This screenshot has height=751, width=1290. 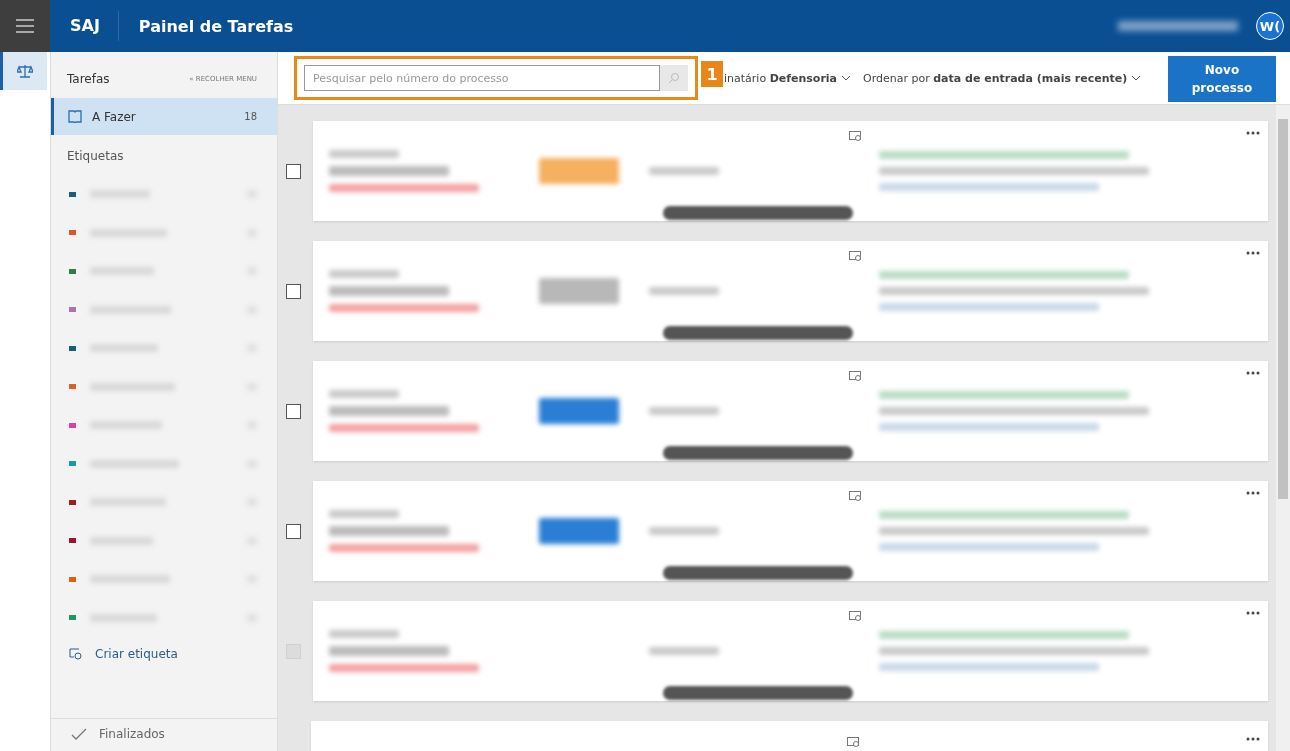 I want to click on section-title: Etiquetas, so click(x=95, y=156).